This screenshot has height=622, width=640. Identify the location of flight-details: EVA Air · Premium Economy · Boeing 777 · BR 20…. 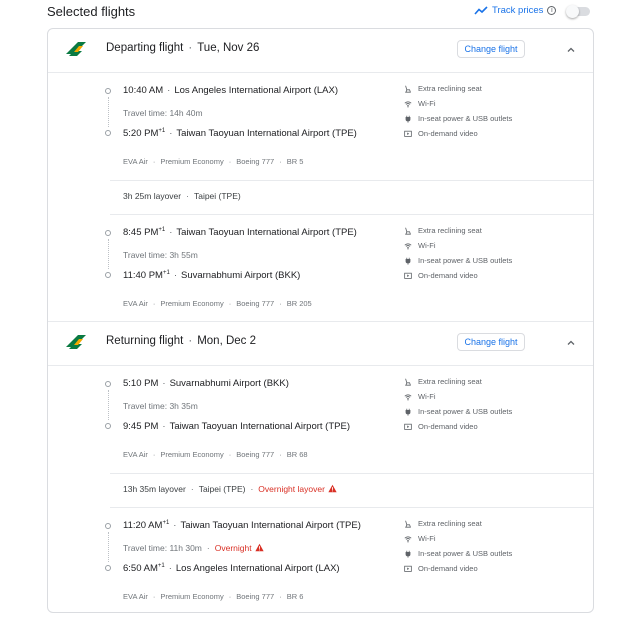
(217, 303).